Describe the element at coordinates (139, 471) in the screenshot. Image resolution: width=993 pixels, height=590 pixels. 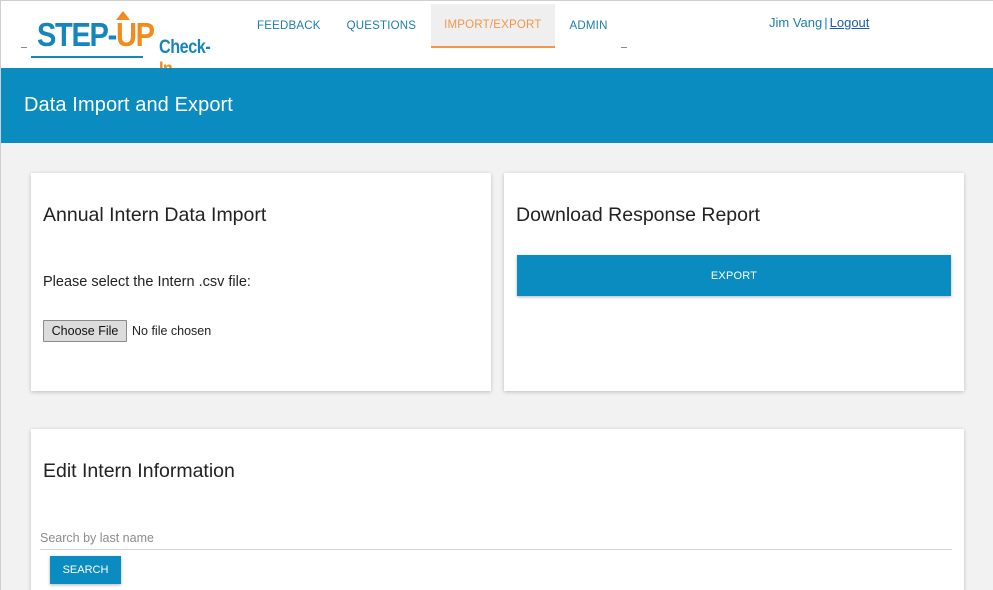
I see `edit-card-title: Edit Intern Information` at that location.